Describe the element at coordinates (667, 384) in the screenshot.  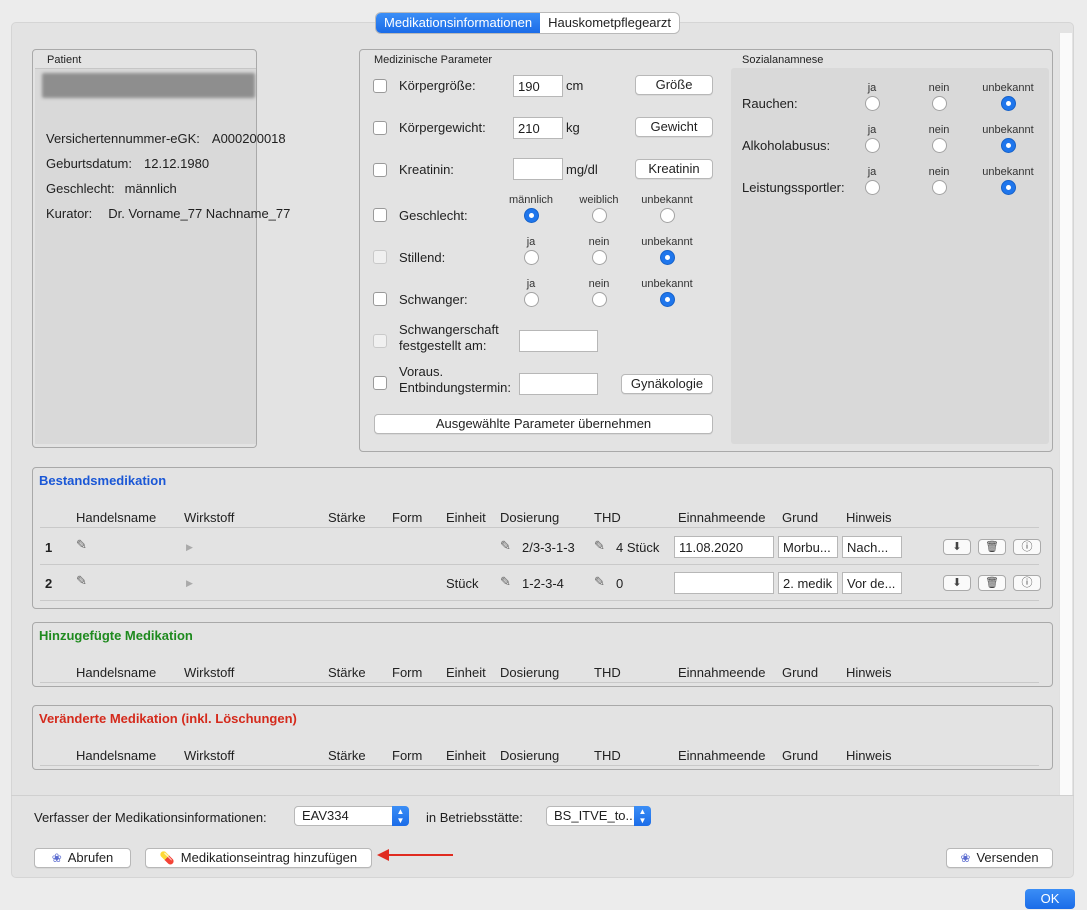
I see `gynaekologie-button: Gynäkologie` at that location.